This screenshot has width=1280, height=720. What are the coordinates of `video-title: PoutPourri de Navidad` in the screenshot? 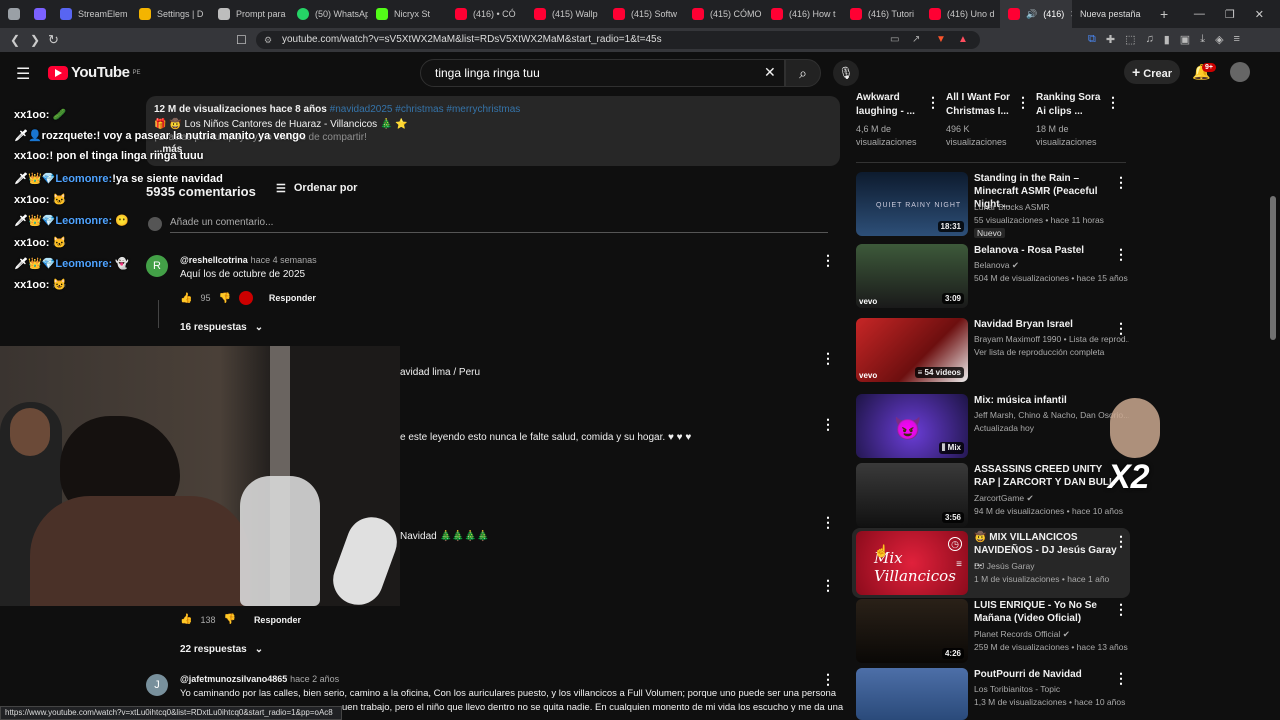 It's located at (1049, 674).